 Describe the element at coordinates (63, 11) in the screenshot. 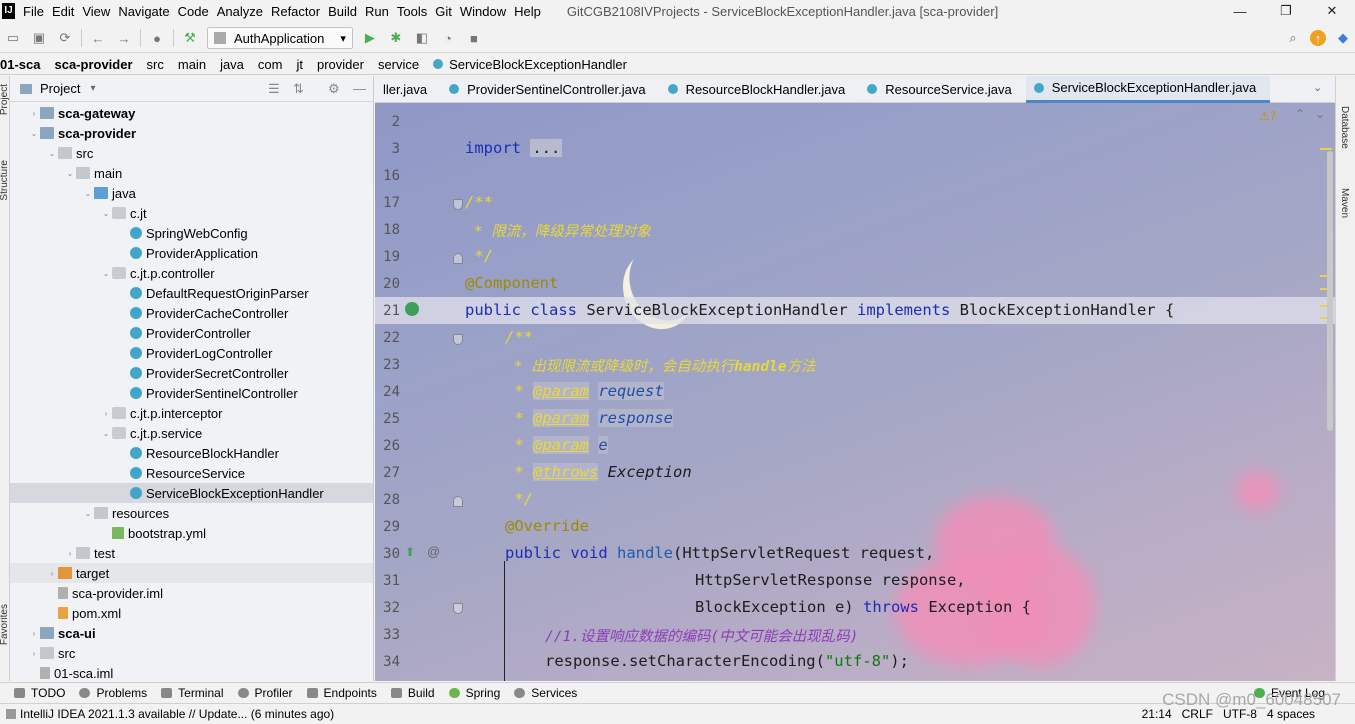

I see `menu-edit: Edit` at that location.